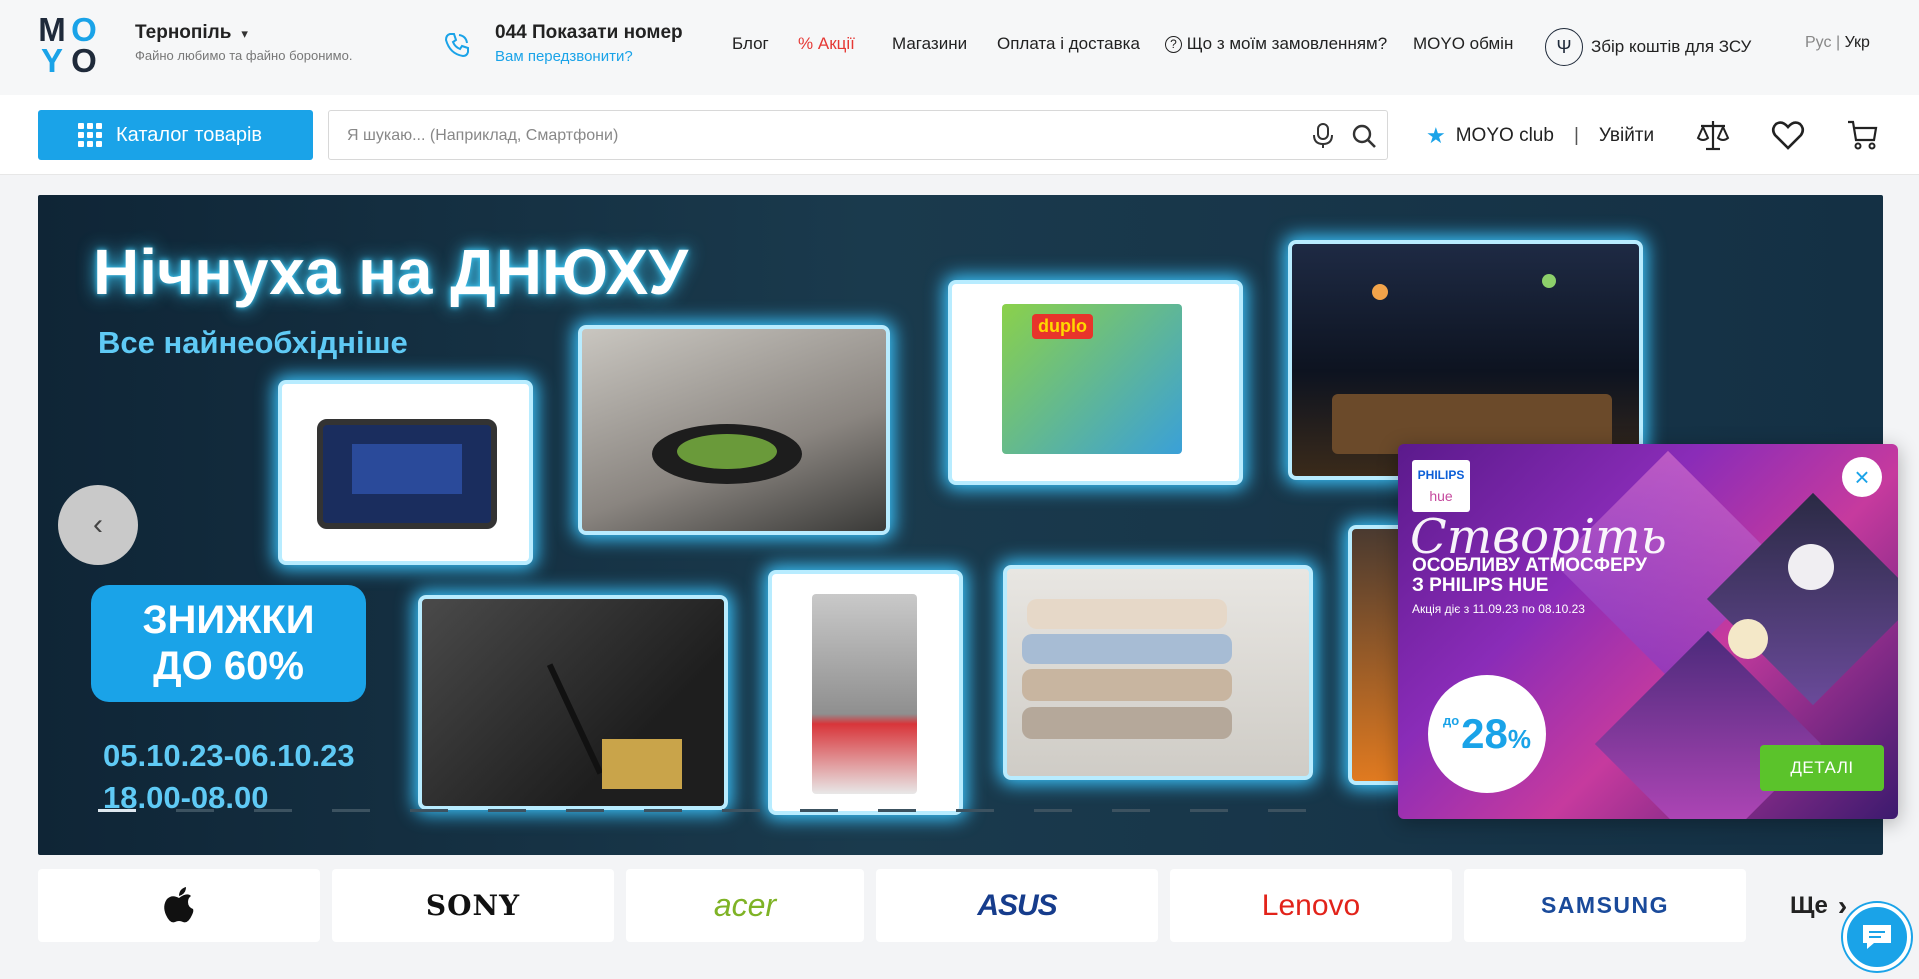 The height and width of the screenshot is (979, 1919). I want to click on carousel-dots, so click(702, 810).